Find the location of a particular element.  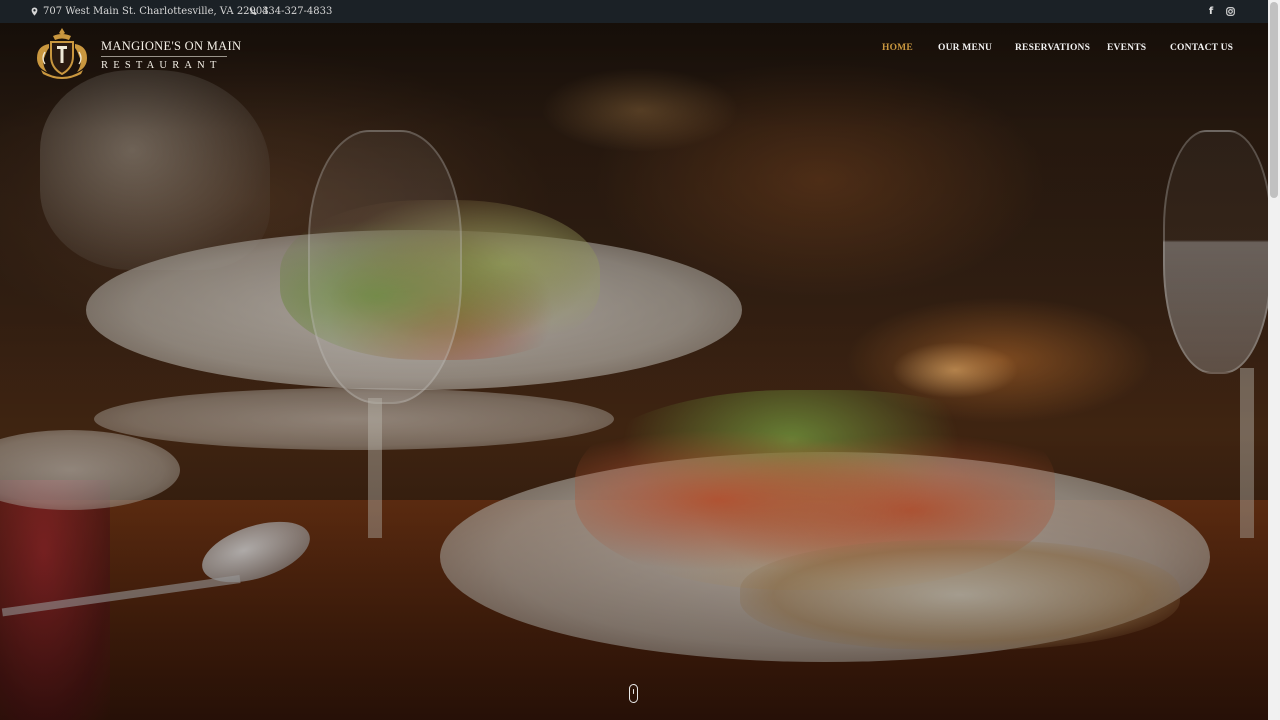

nav-reservations: RESERVATIONS is located at coordinates (1052, 48).